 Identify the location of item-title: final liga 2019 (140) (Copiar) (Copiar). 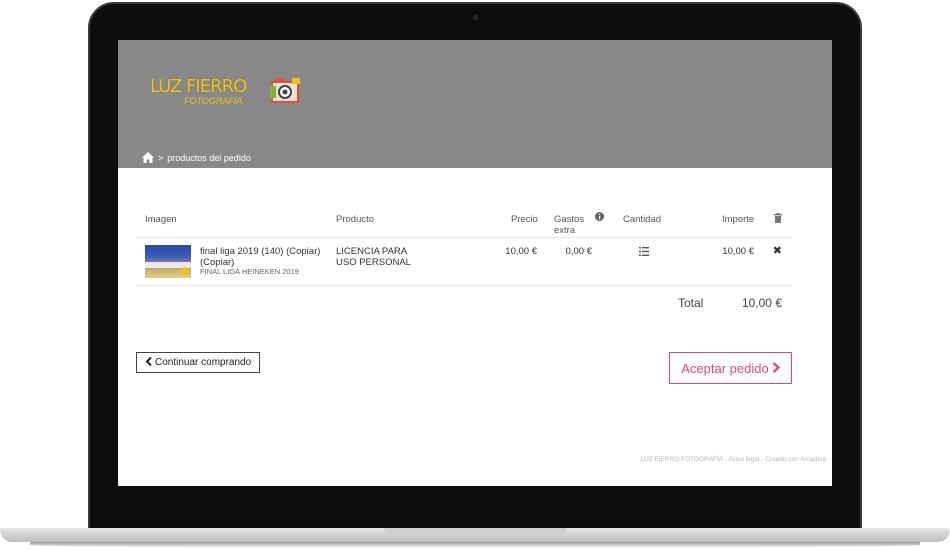
(265, 257).